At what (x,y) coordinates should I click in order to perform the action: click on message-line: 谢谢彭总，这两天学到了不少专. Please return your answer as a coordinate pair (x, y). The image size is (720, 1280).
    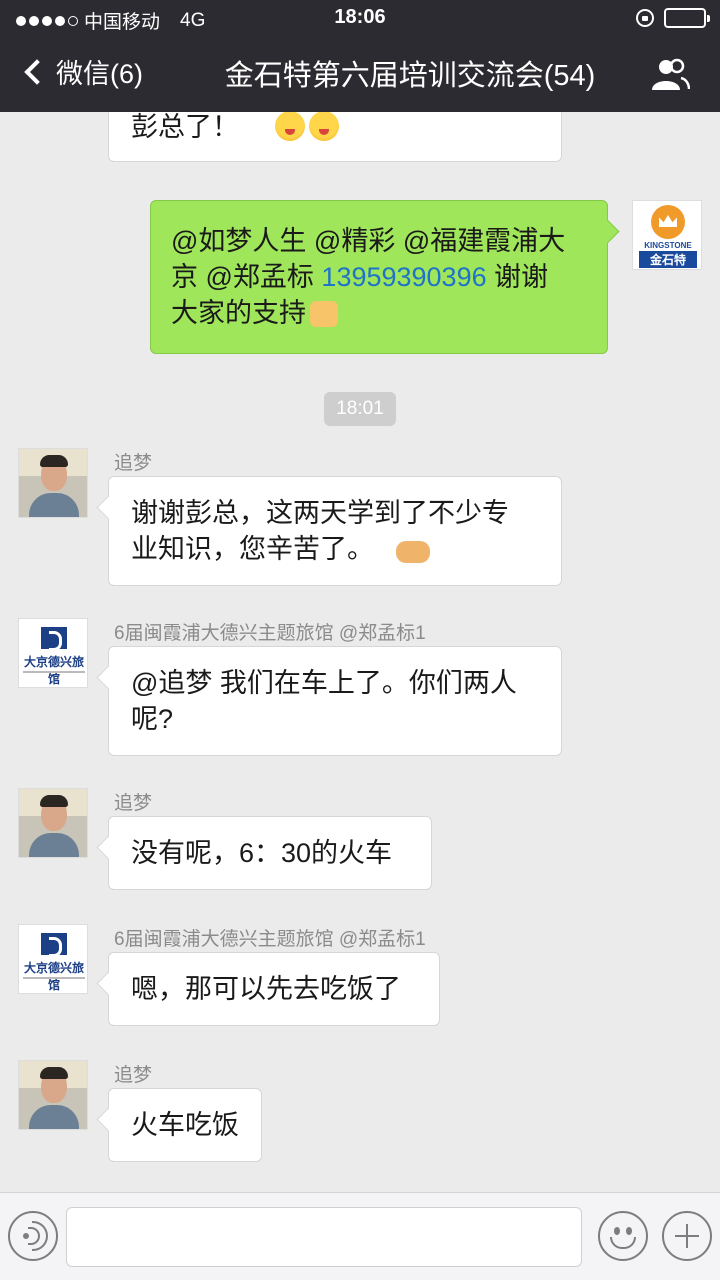
    Looking at the image, I should click on (320, 513).